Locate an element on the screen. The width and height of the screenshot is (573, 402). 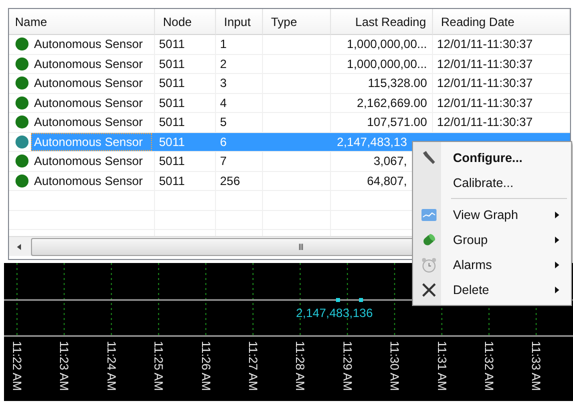
clock-icon is located at coordinates (429, 264).